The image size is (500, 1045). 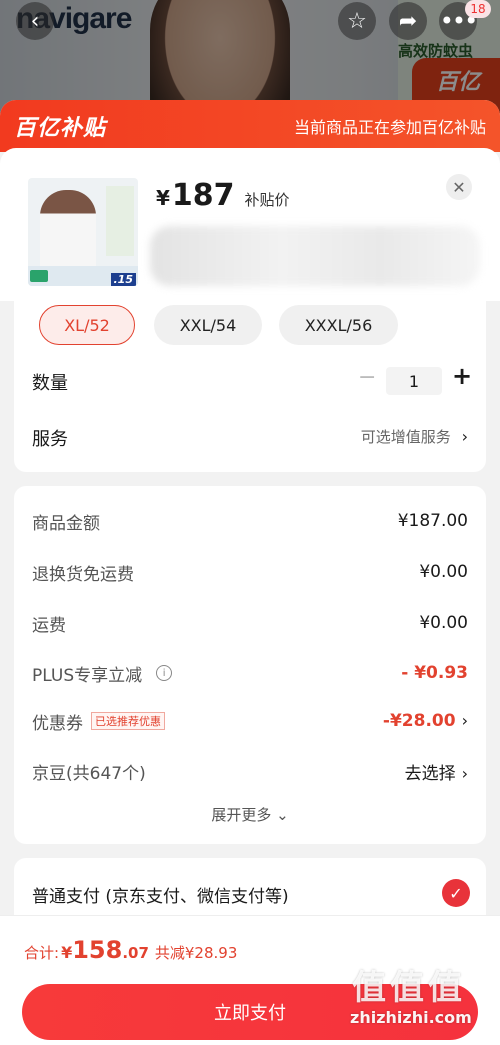 I want to click on size-option-xxl: XXL/54, so click(x=208, y=325).